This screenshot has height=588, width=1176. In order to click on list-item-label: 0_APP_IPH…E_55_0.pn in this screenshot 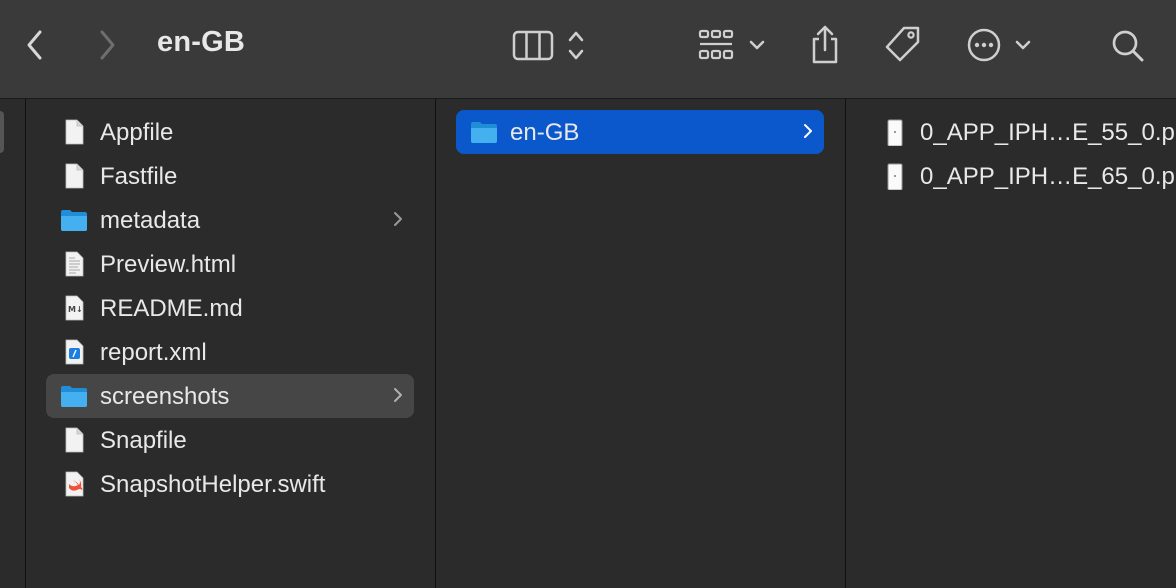, I will do `click(1048, 132)`.